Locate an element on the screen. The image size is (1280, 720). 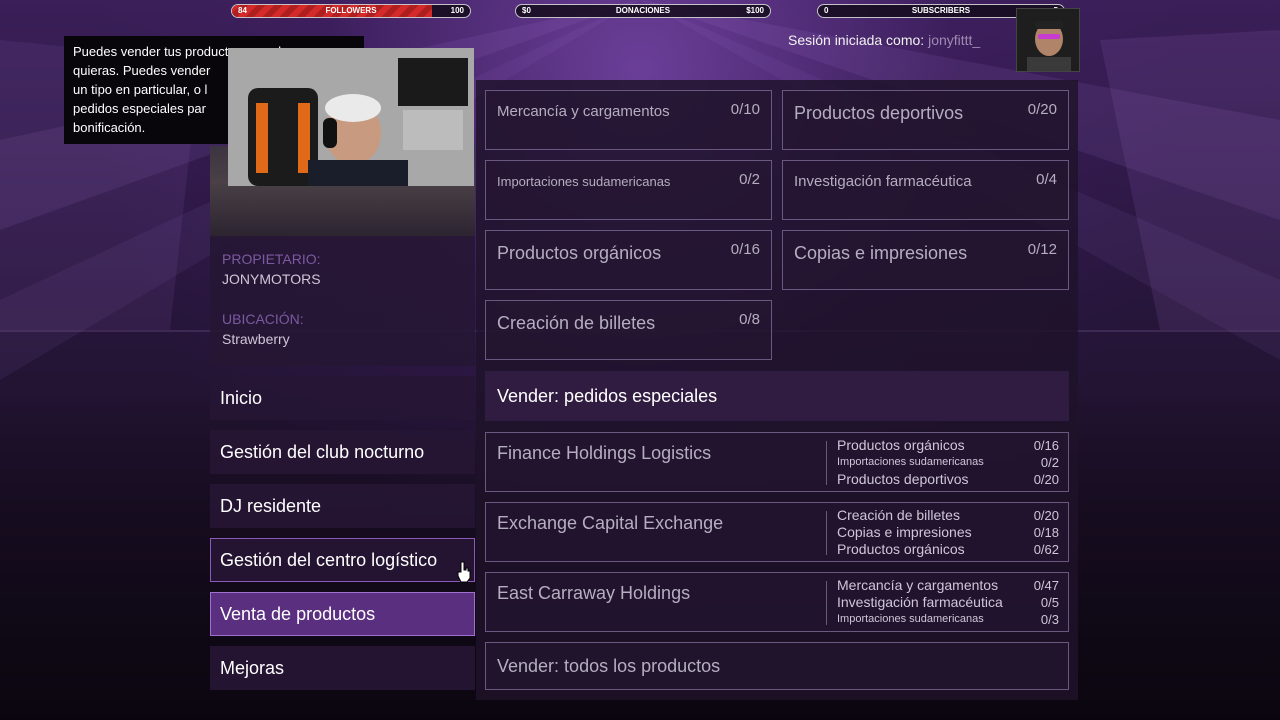
followers-goal: 100 is located at coordinates (457, 10).